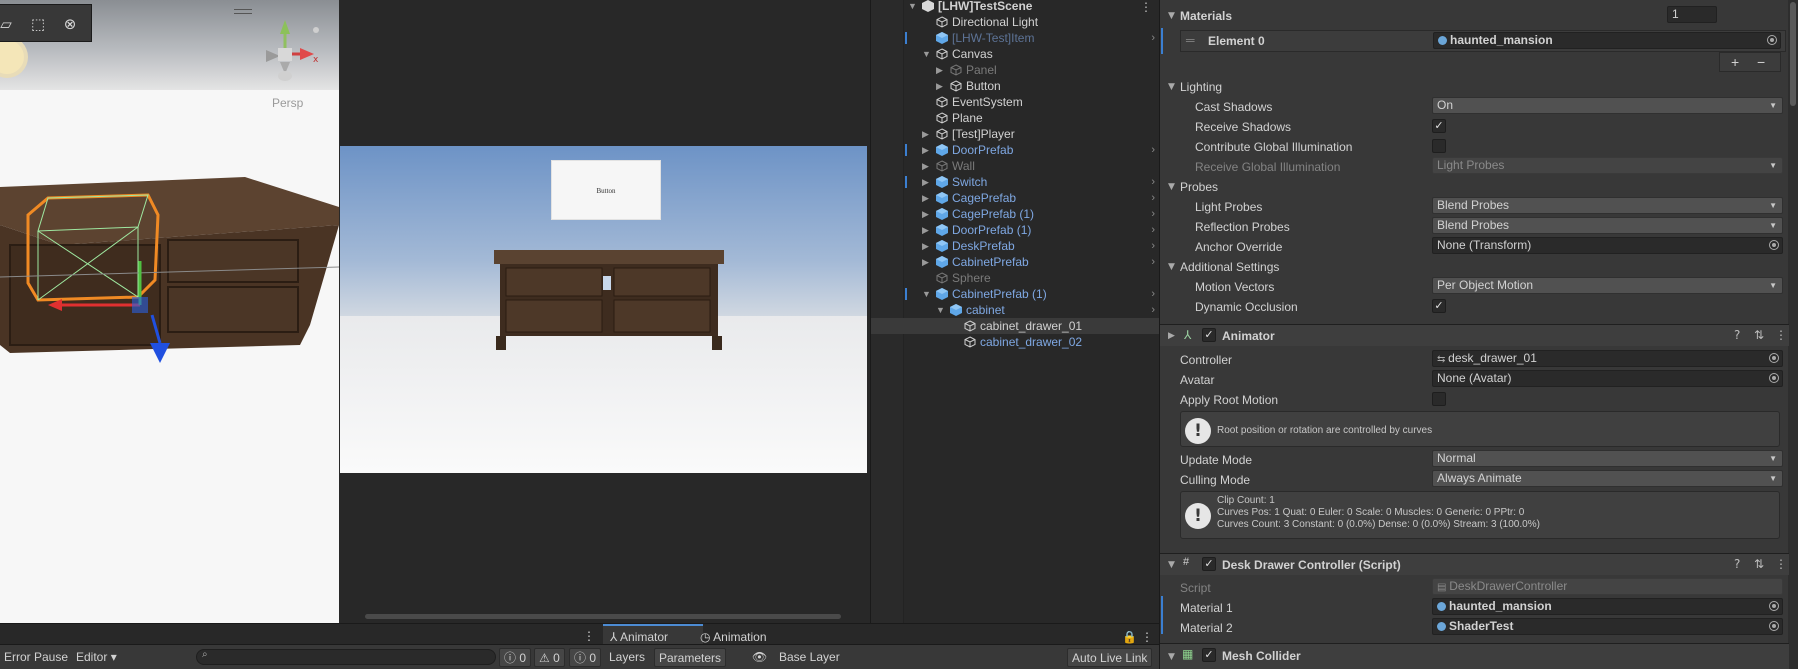 This screenshot has width=1798, height=669. I want to click on tab-parameters: Parameters, so click(690, 657).